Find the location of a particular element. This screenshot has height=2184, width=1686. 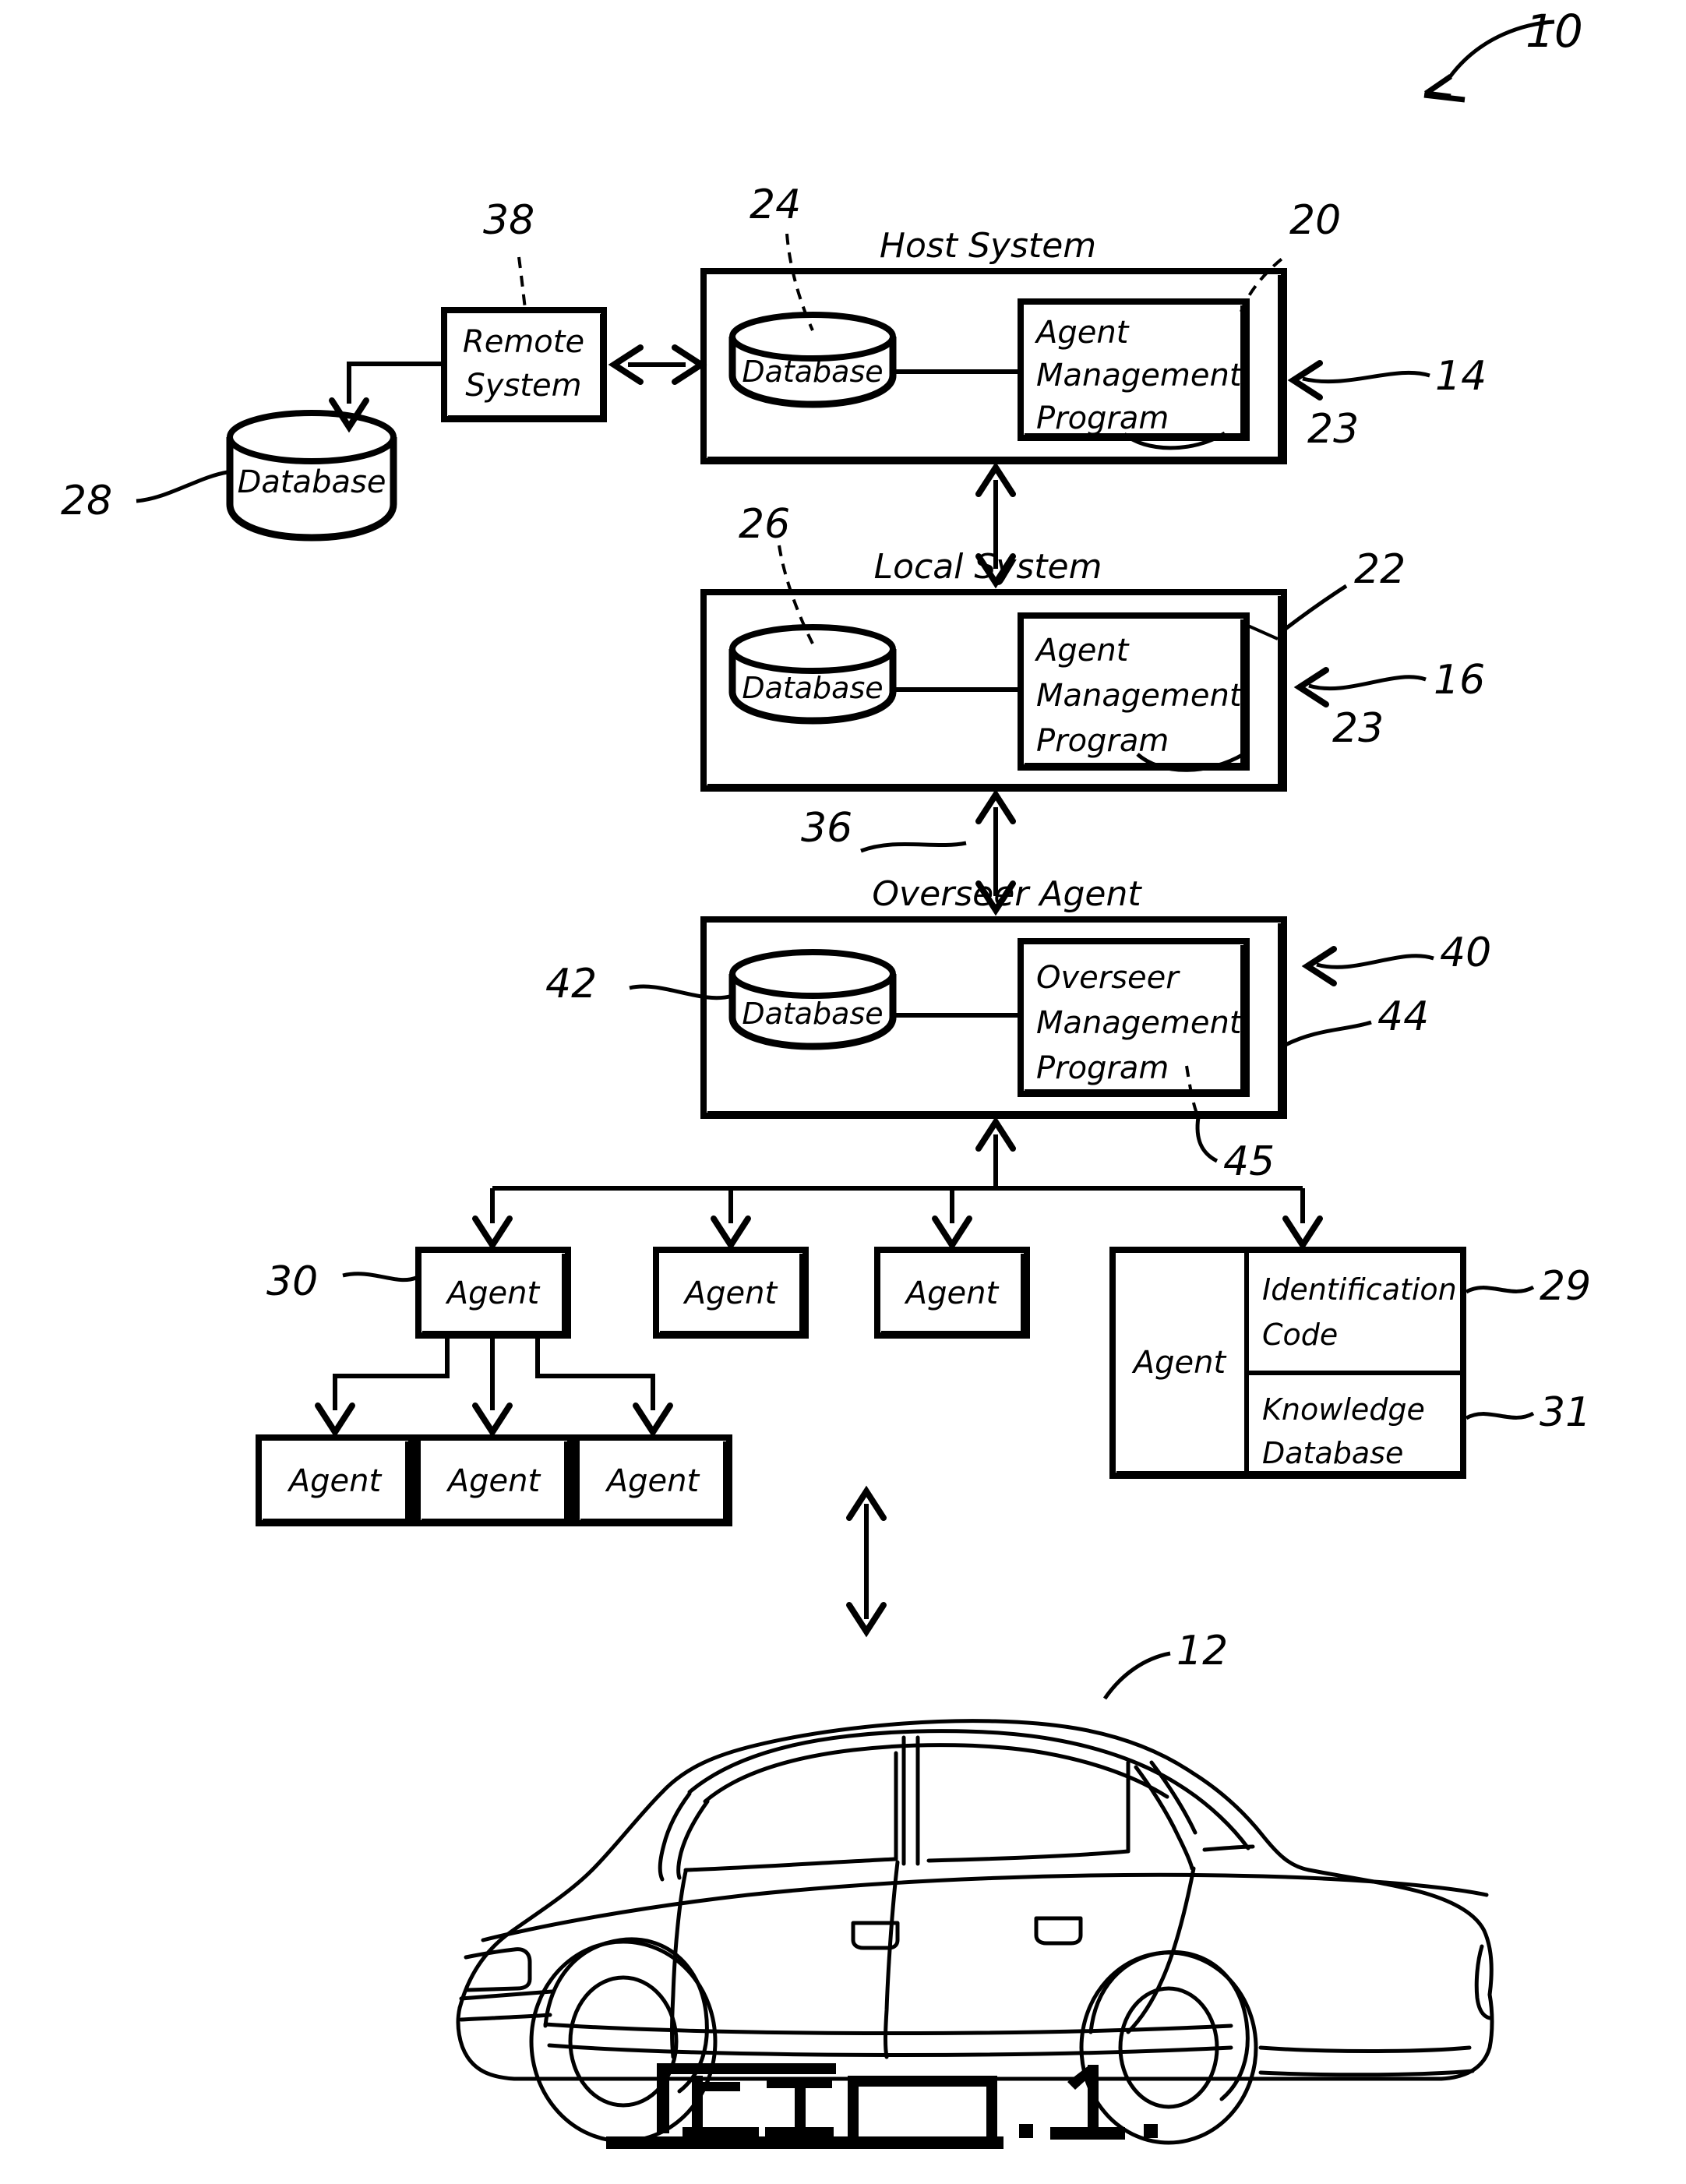

agent-child-label-3: Agent is located at coordinates (652, 1481).